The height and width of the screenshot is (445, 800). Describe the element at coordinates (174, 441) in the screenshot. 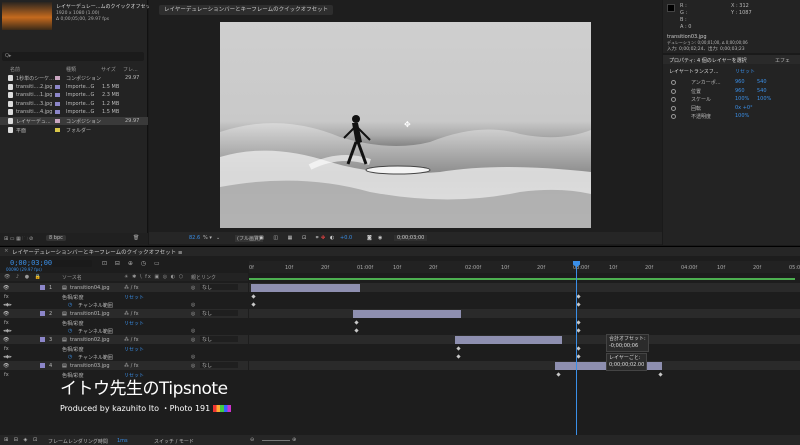

I see `switches-modes-toggle: スイッチ / モード` at that location.